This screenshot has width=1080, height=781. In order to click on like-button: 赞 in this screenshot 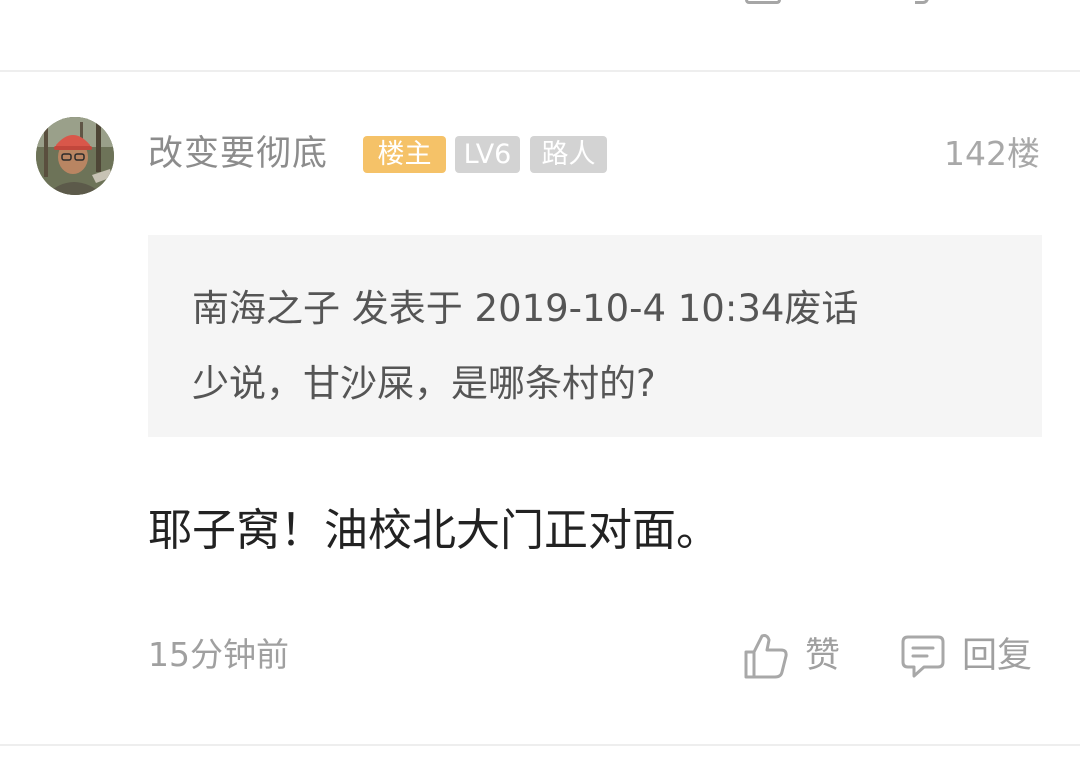, I will do `click(791, 656)`.